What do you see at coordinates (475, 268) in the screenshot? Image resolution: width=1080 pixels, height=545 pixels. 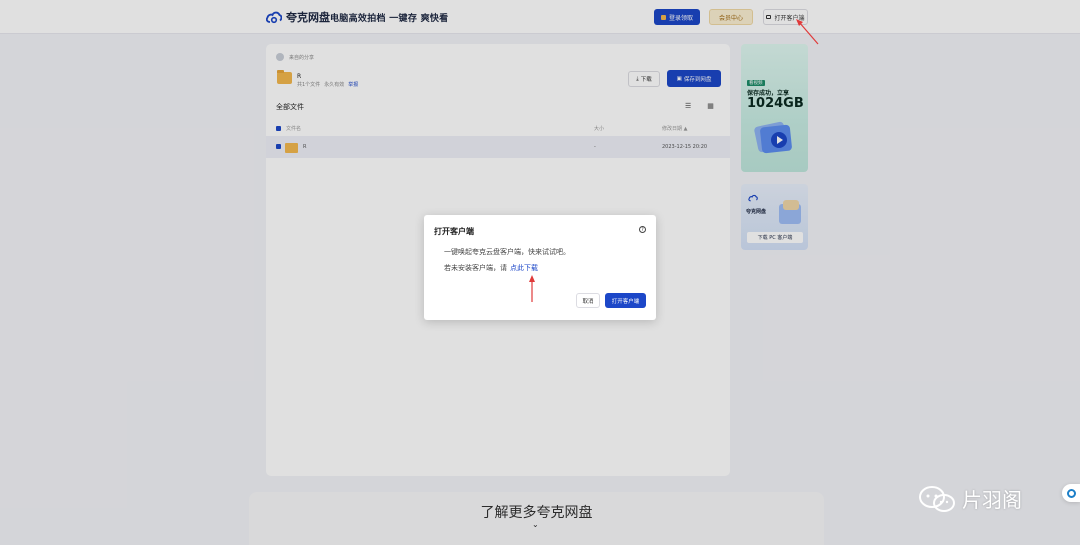 I see `install-hint-text: 若未安装客户端，请` at bounding box center [475, 268].